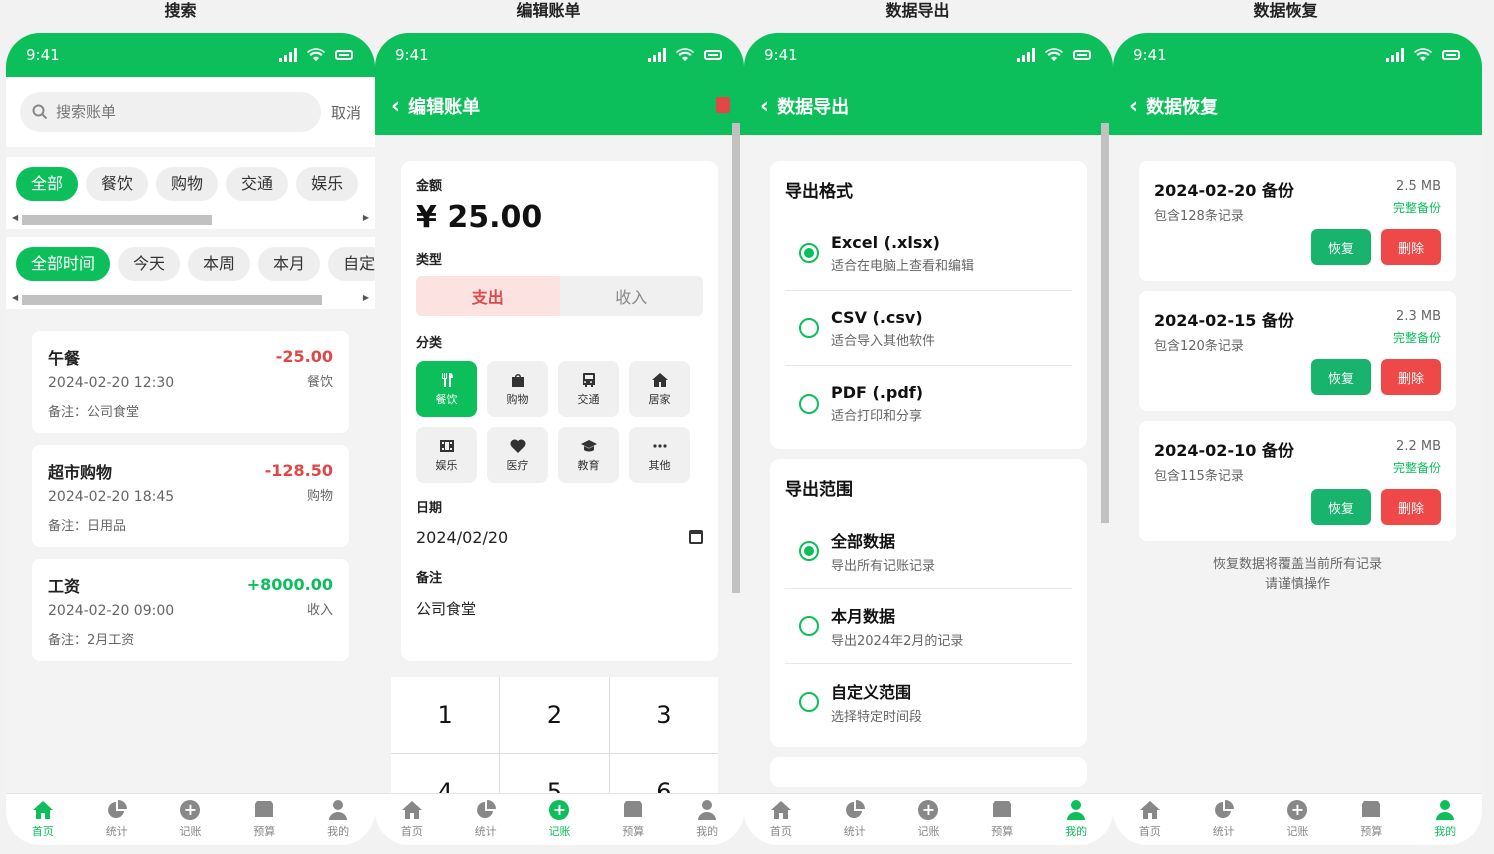  Describe the element at coordinates (117, 184) in the screenshot. I see `chip-category-food: 餐饮` at that location.